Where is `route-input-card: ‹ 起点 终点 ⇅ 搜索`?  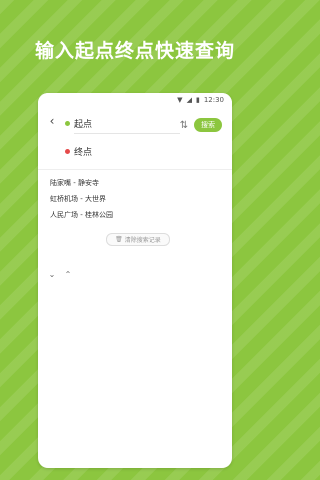 route-input-card: ‹ 起点 终点 ⇅ 搜索 is located at coordinates (135, 138).